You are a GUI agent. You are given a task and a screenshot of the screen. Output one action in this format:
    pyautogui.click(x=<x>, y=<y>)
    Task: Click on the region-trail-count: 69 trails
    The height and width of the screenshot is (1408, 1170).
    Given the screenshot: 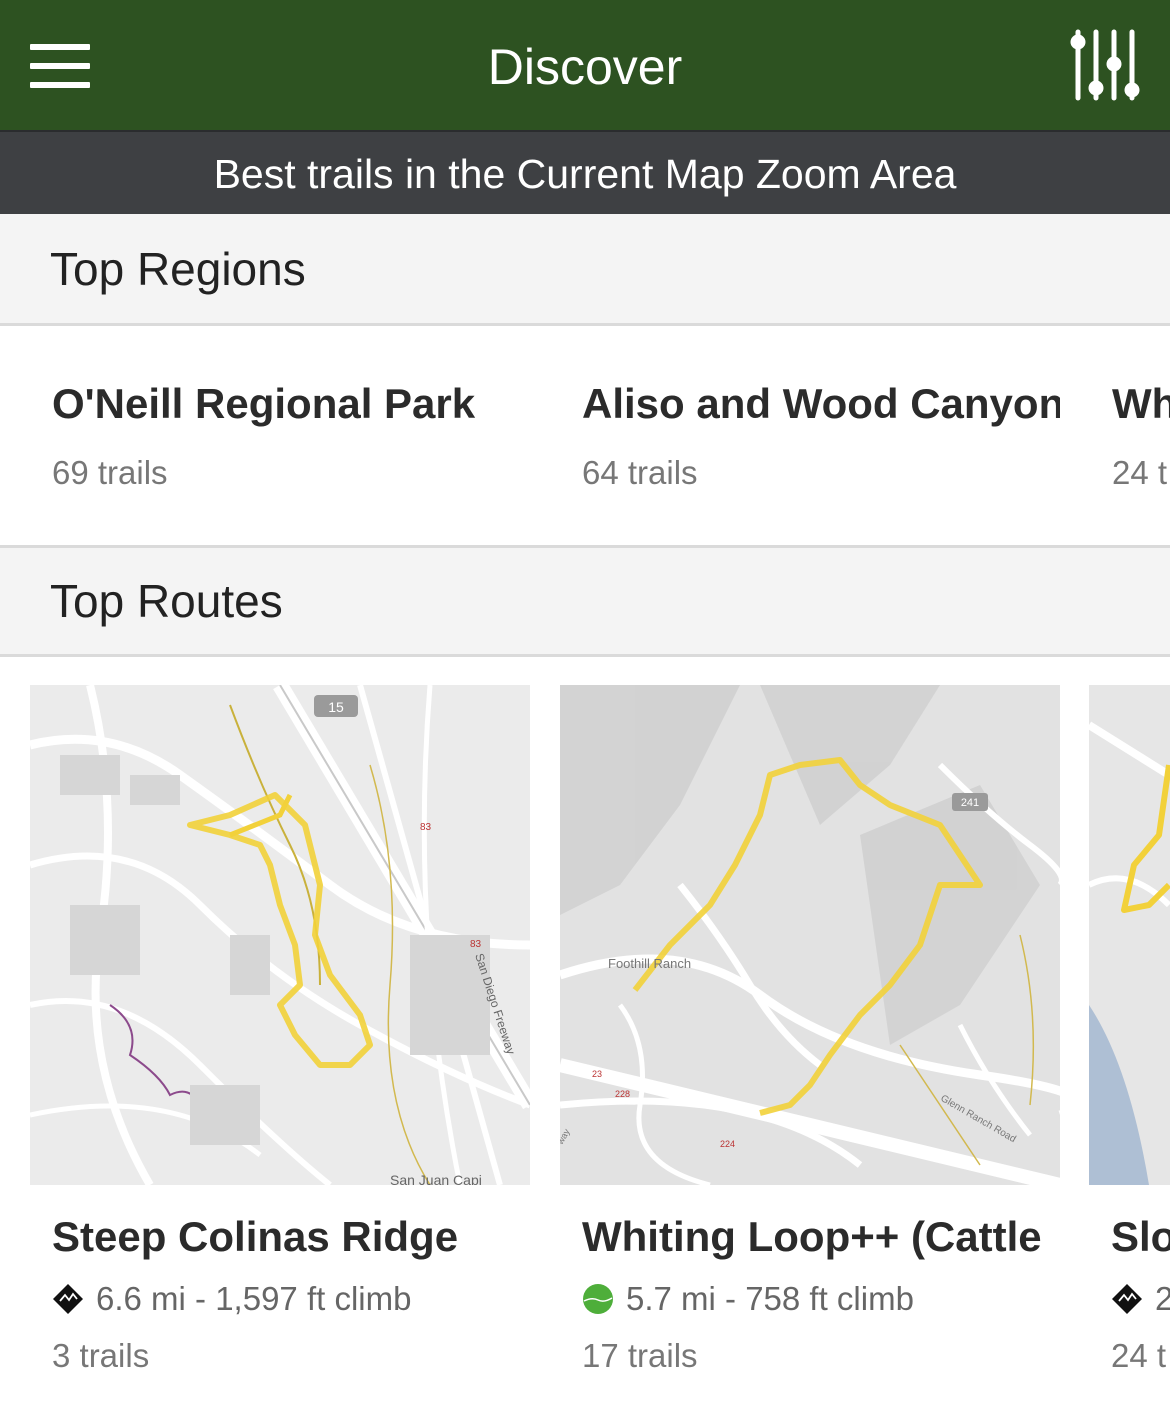 What is the action you would take?
    pyautogui.click(x=110, y=472)
    